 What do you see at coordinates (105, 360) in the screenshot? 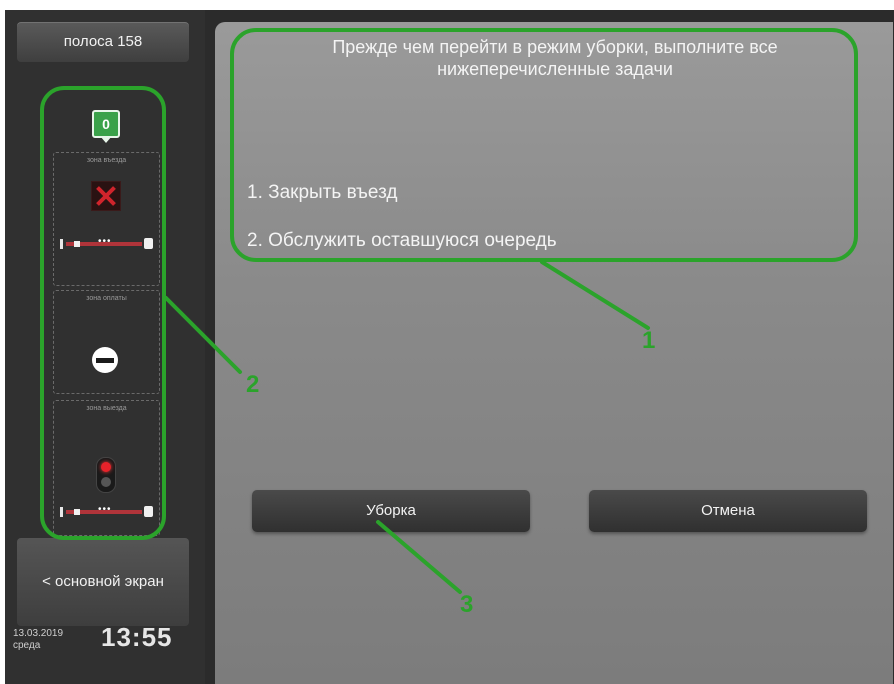
I see `no-entry-icon` at bounding box center [105, 360].